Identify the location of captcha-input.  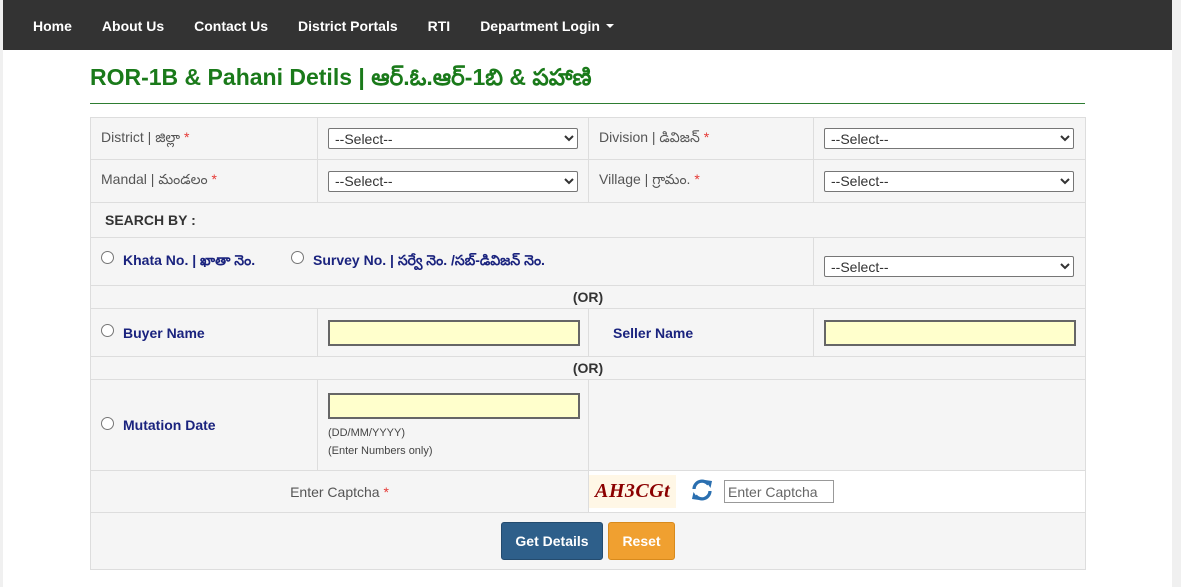
(779, 491).